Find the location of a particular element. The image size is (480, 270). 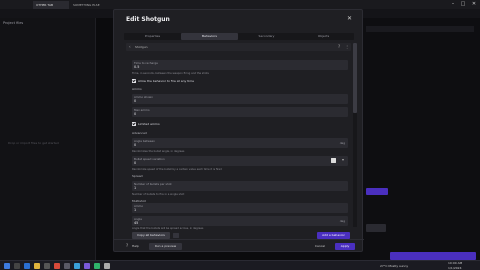

checkbox-allow-fire-label: Allow the behavior to fire at any time is located at coordinates (166, 81).